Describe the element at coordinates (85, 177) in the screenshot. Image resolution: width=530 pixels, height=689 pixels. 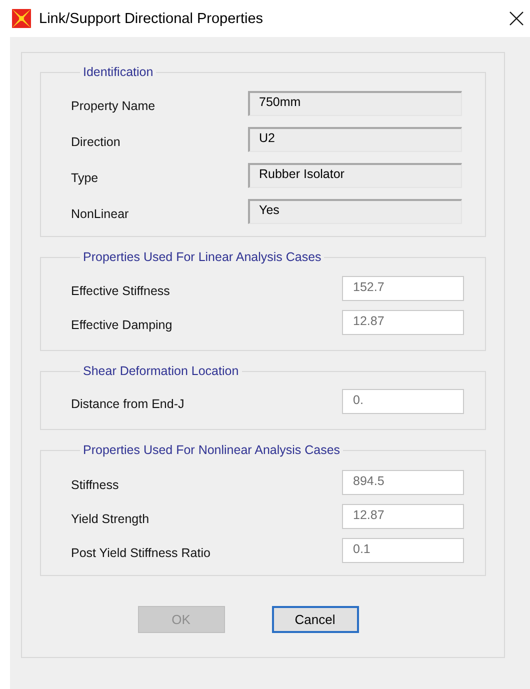
I see `field-label: Type` at that location.